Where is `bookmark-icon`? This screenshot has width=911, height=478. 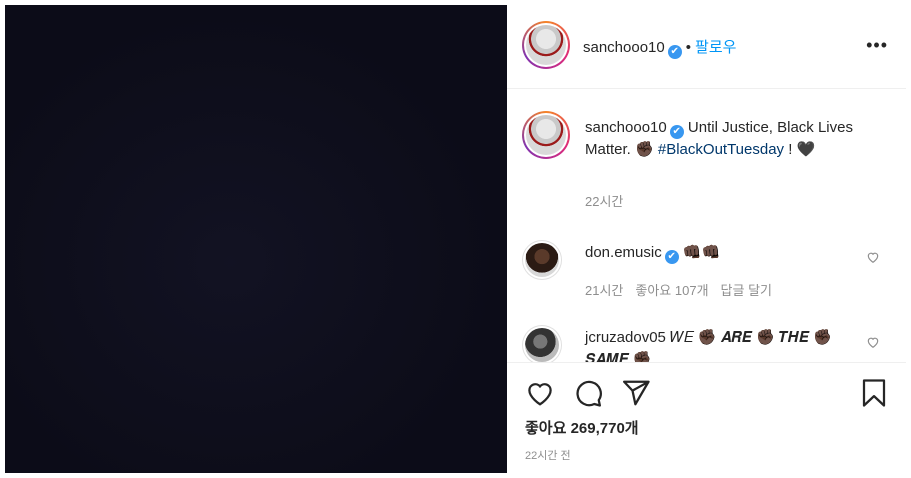
bookmark-icon is located at coordinates (874, 393).